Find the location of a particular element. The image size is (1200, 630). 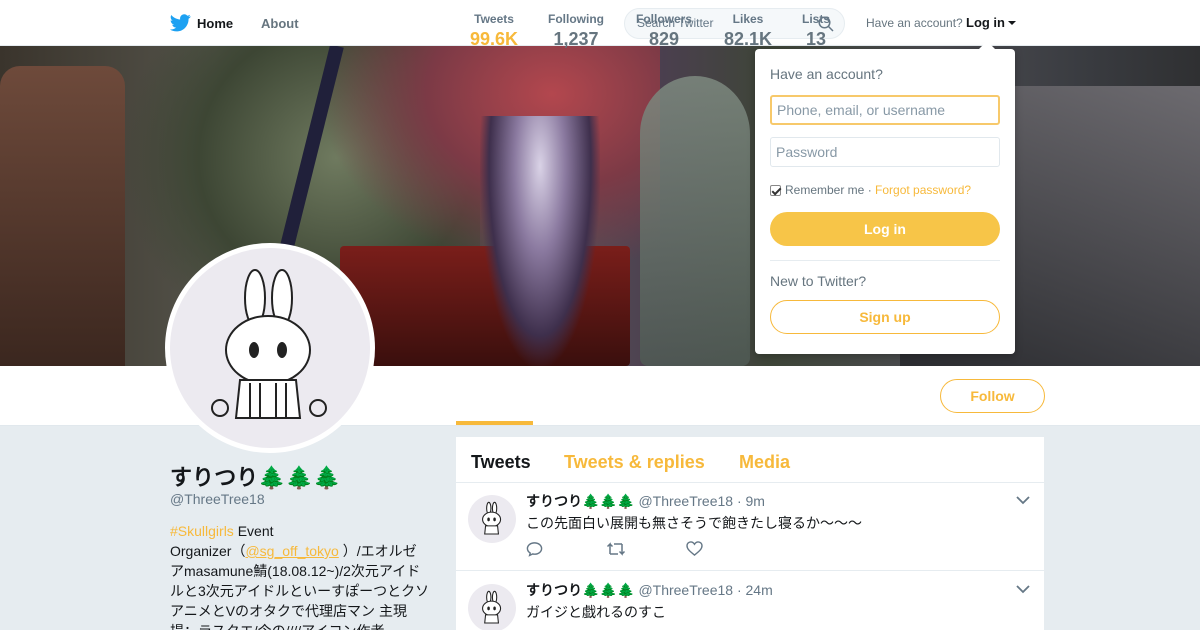

stat-lists: Lists 13 is located at coordinates (816, 31).